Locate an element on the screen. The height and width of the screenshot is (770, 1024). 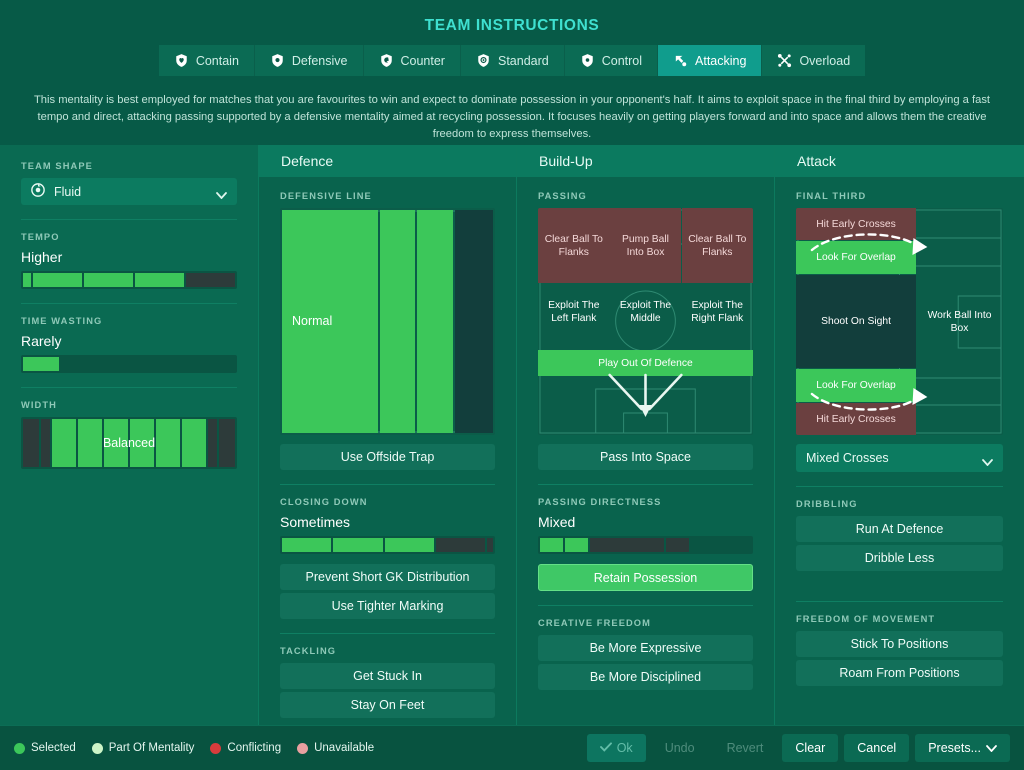
time-wasting-slider is located at coordinates (129, 364).